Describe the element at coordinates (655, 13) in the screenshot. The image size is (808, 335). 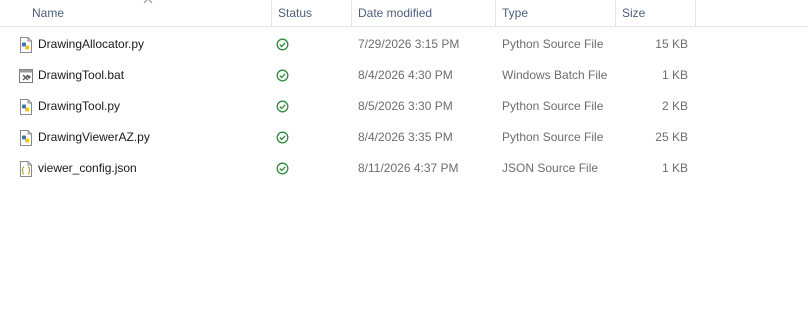
I see `column-header-size: Size` at that location.